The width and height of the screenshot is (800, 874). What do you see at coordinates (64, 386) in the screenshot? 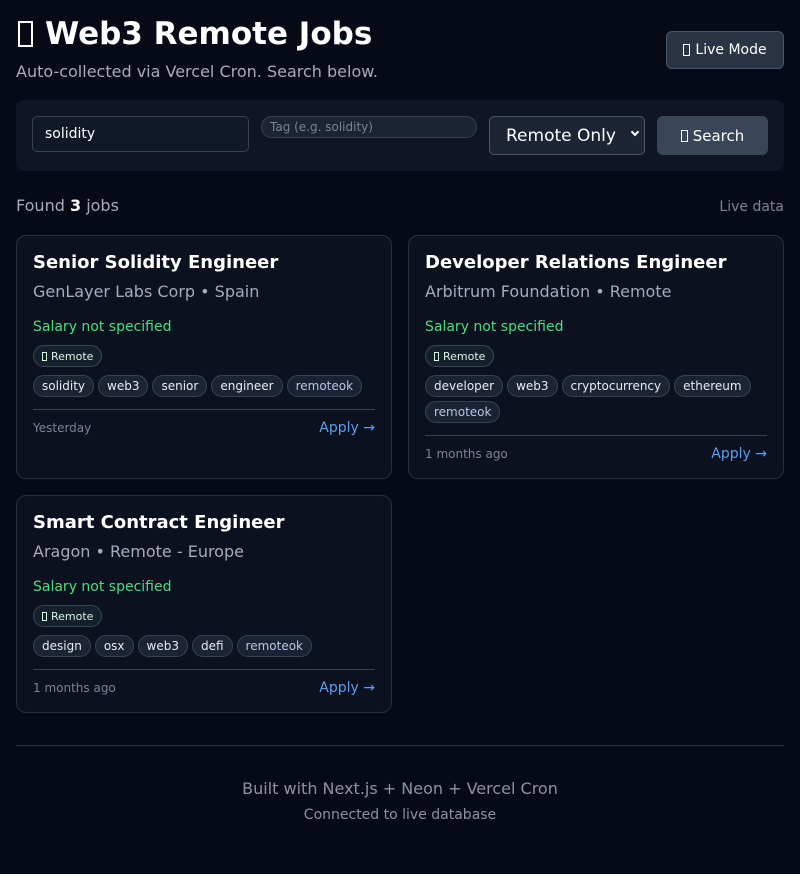
I see `job-tag: solidity` at bounding box center [64, 386].